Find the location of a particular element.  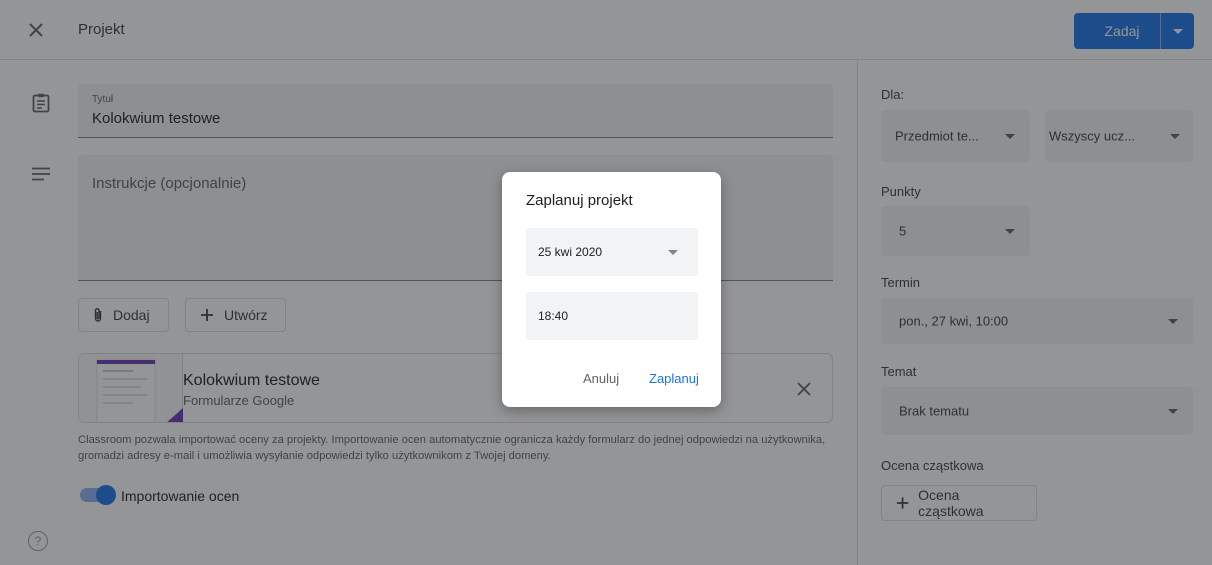

cancel-button: Anuluj is located at coordinates (601, 378).